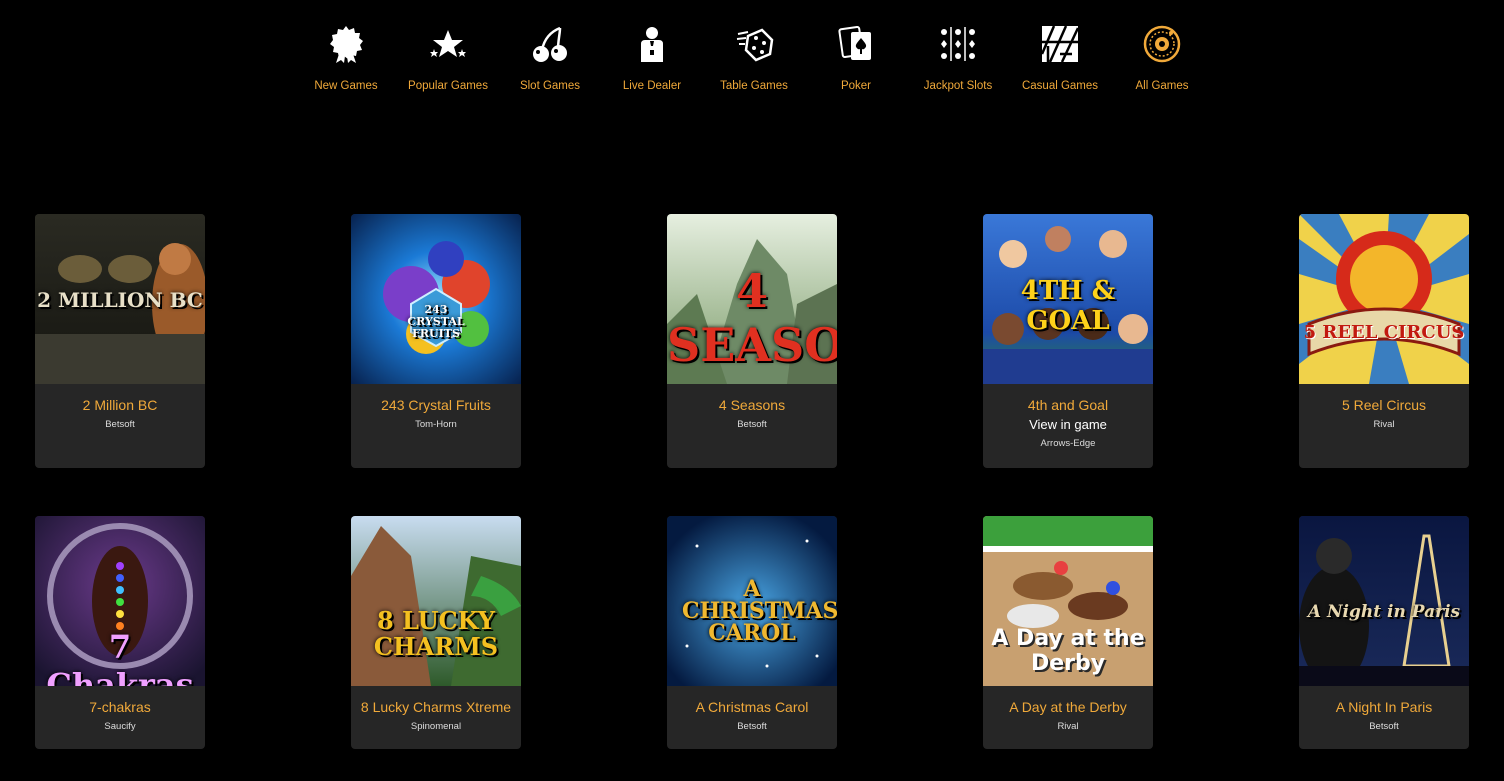  I want to click on nav-casual-games: Casual Games, so click(1060, 57).